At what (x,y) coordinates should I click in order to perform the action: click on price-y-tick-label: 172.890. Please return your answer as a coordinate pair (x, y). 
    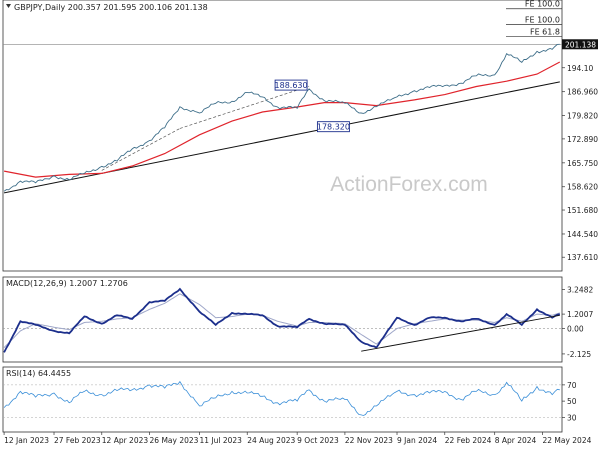
    Looking at the image, I should click on (582, 139).